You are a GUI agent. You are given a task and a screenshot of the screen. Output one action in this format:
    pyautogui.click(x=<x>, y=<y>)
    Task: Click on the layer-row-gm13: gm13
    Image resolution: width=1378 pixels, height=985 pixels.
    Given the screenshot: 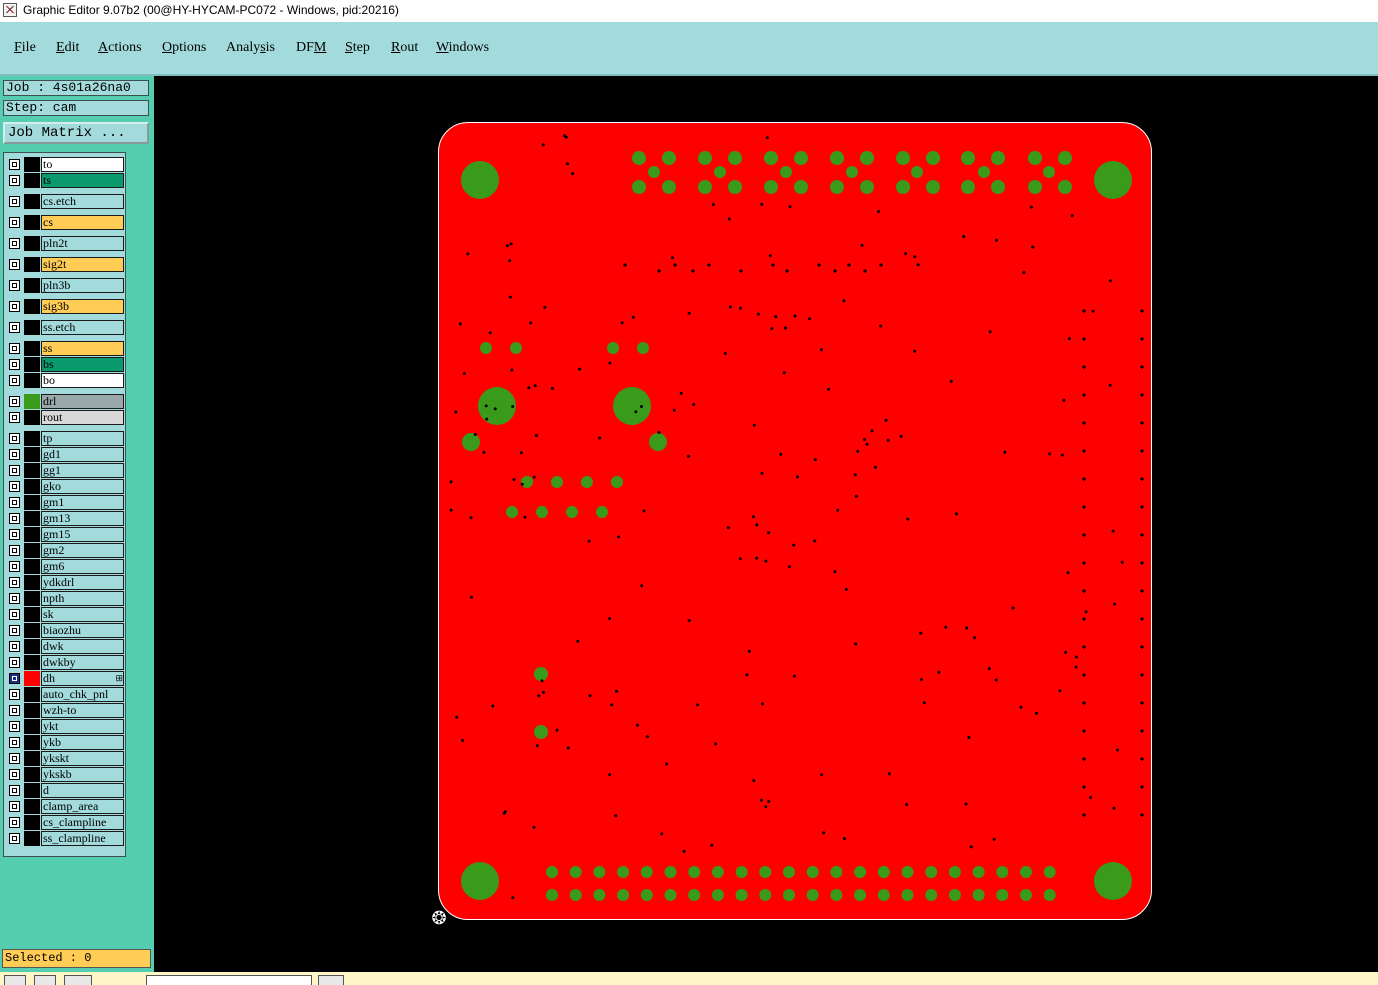 What is the action you would take?
    pyautogui.click(x=65, y=518)
    